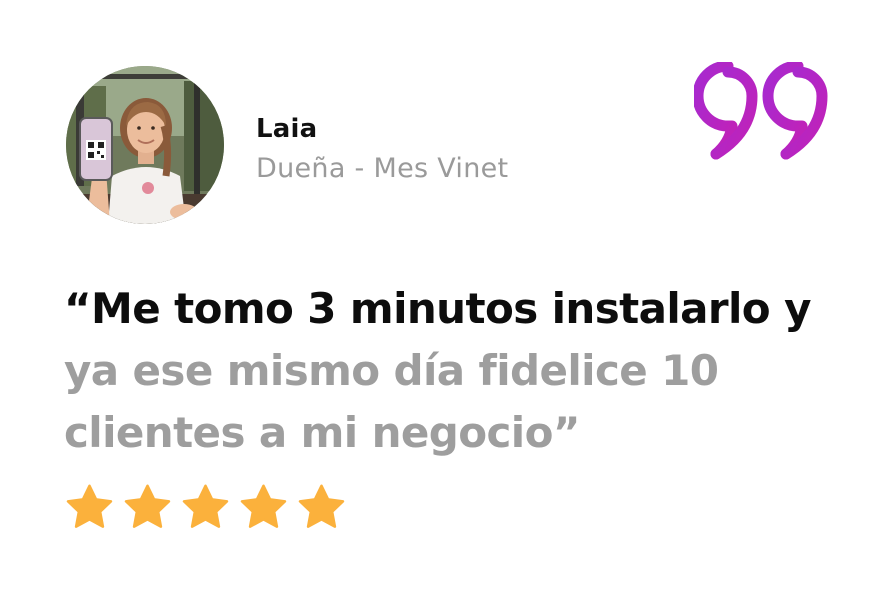 This screenshot has height=593, width=896. I want to click on avatar-photo, so click(145, 145).